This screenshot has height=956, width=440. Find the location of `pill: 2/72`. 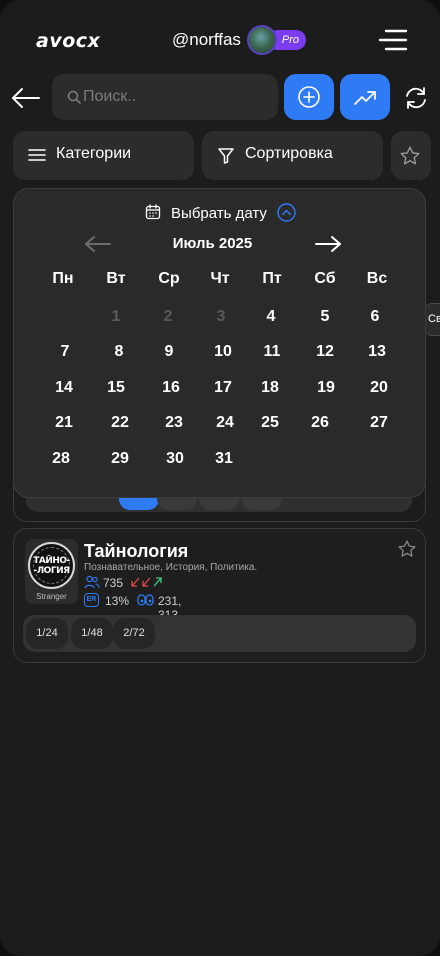

pill: 2/72 is located at coordinates (134, 633).